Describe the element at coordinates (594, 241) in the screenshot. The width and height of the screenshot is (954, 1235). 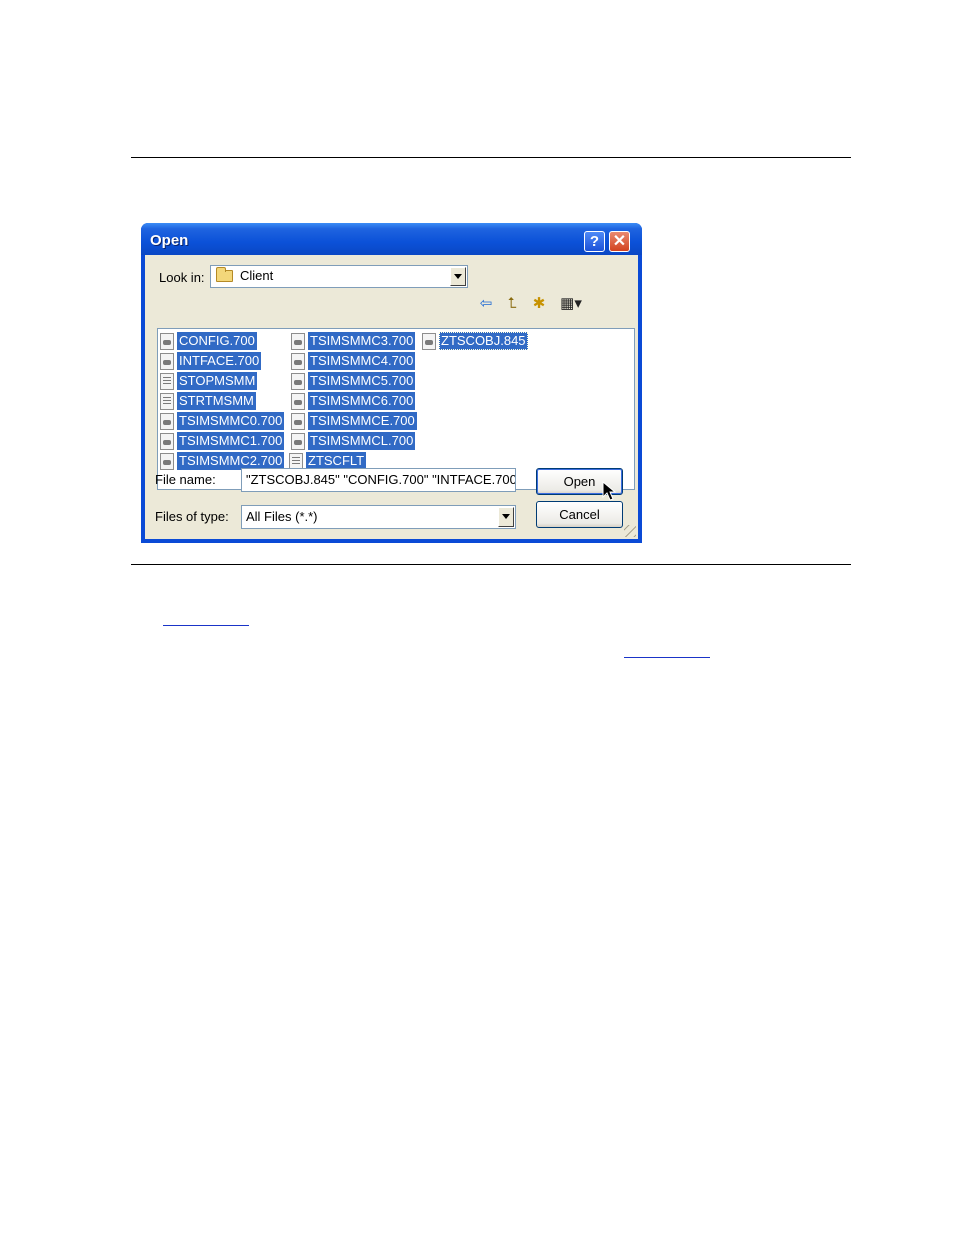
I see `help-button: ?` at that location.